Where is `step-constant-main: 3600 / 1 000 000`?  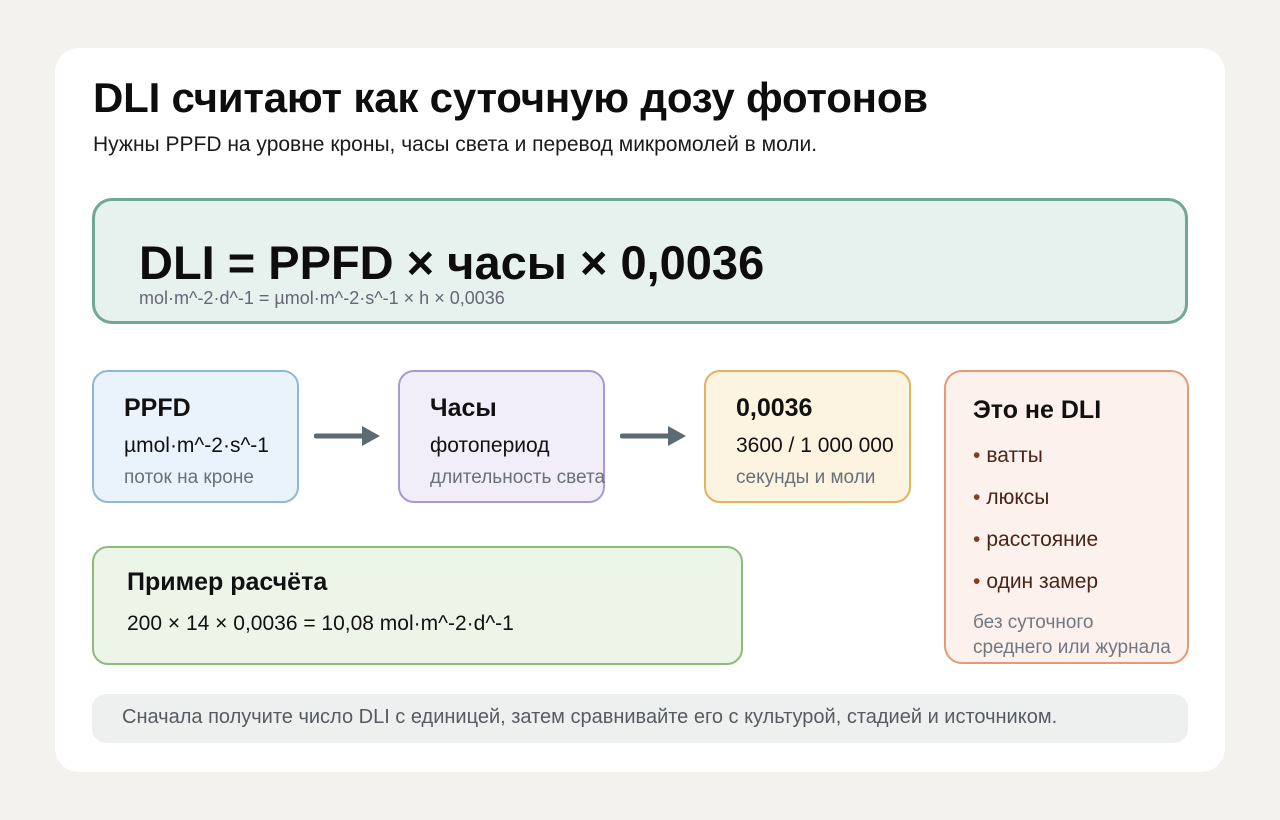 step-constant-main: 3600 / 1 000 000 is located at coordinates (815, 445).